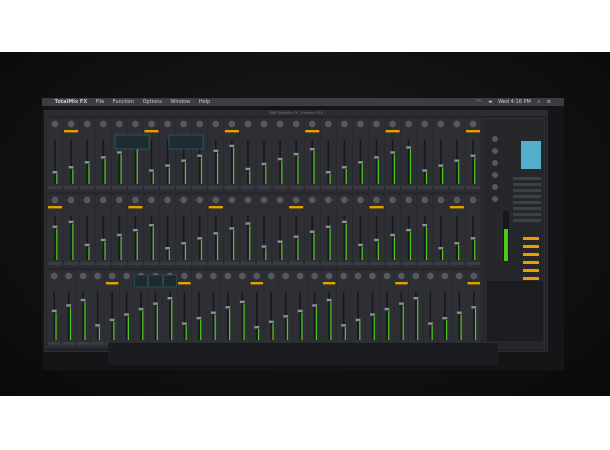  I want to click on list-icon: ≡, so click(549, 102).